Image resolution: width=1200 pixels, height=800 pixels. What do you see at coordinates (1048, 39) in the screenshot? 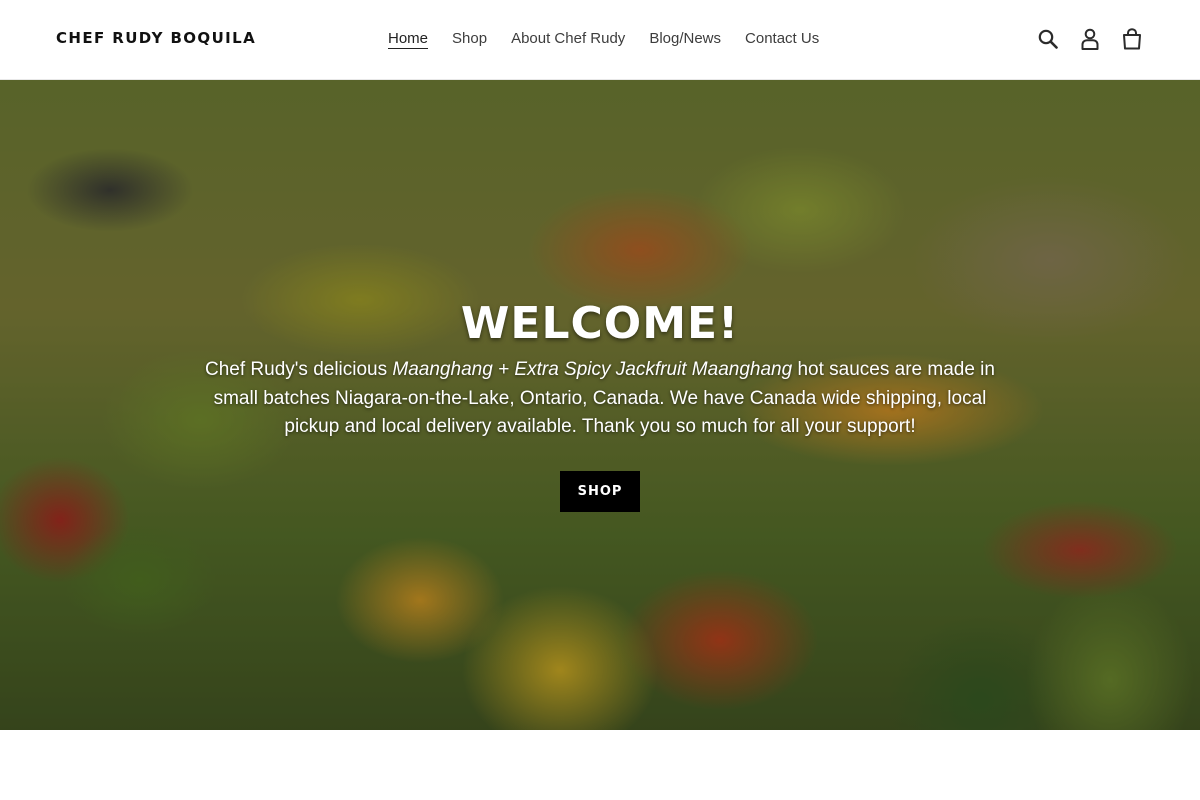
I see `search-icon` at bounding box center [1048, 39].